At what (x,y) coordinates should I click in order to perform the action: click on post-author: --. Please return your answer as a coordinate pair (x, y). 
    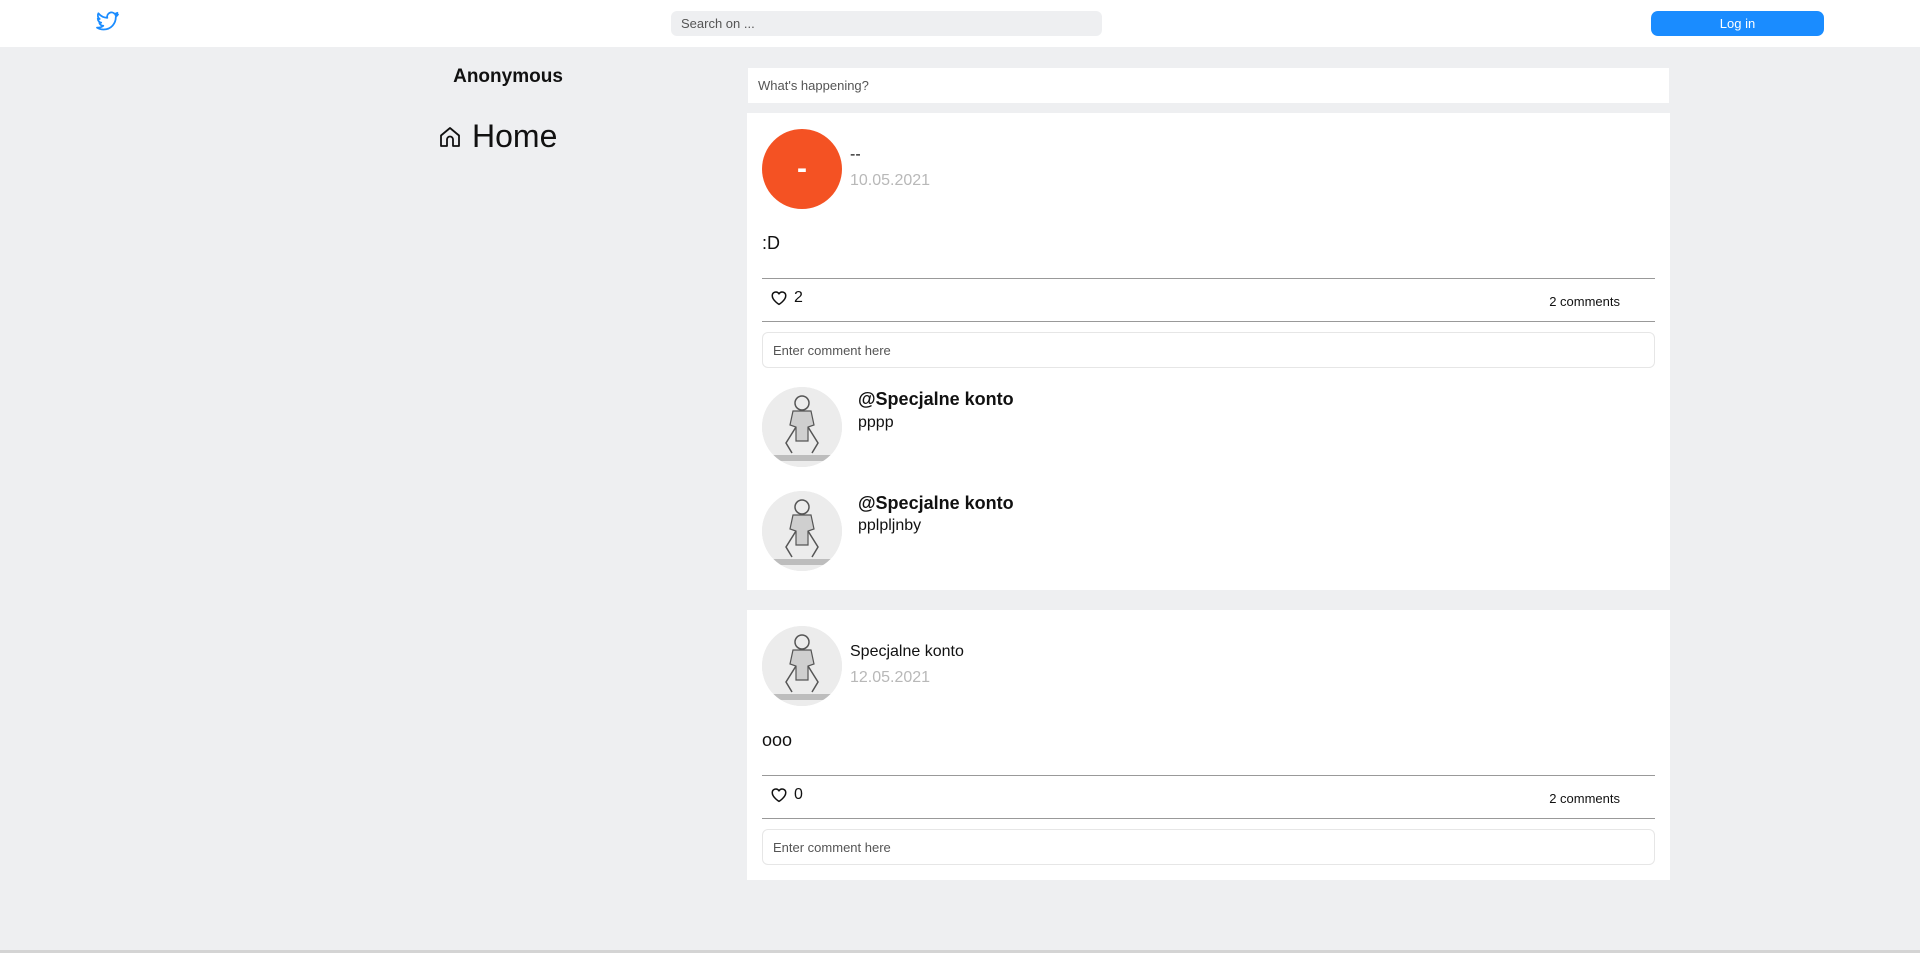
    Looking at the image, I should click on (855, 155).